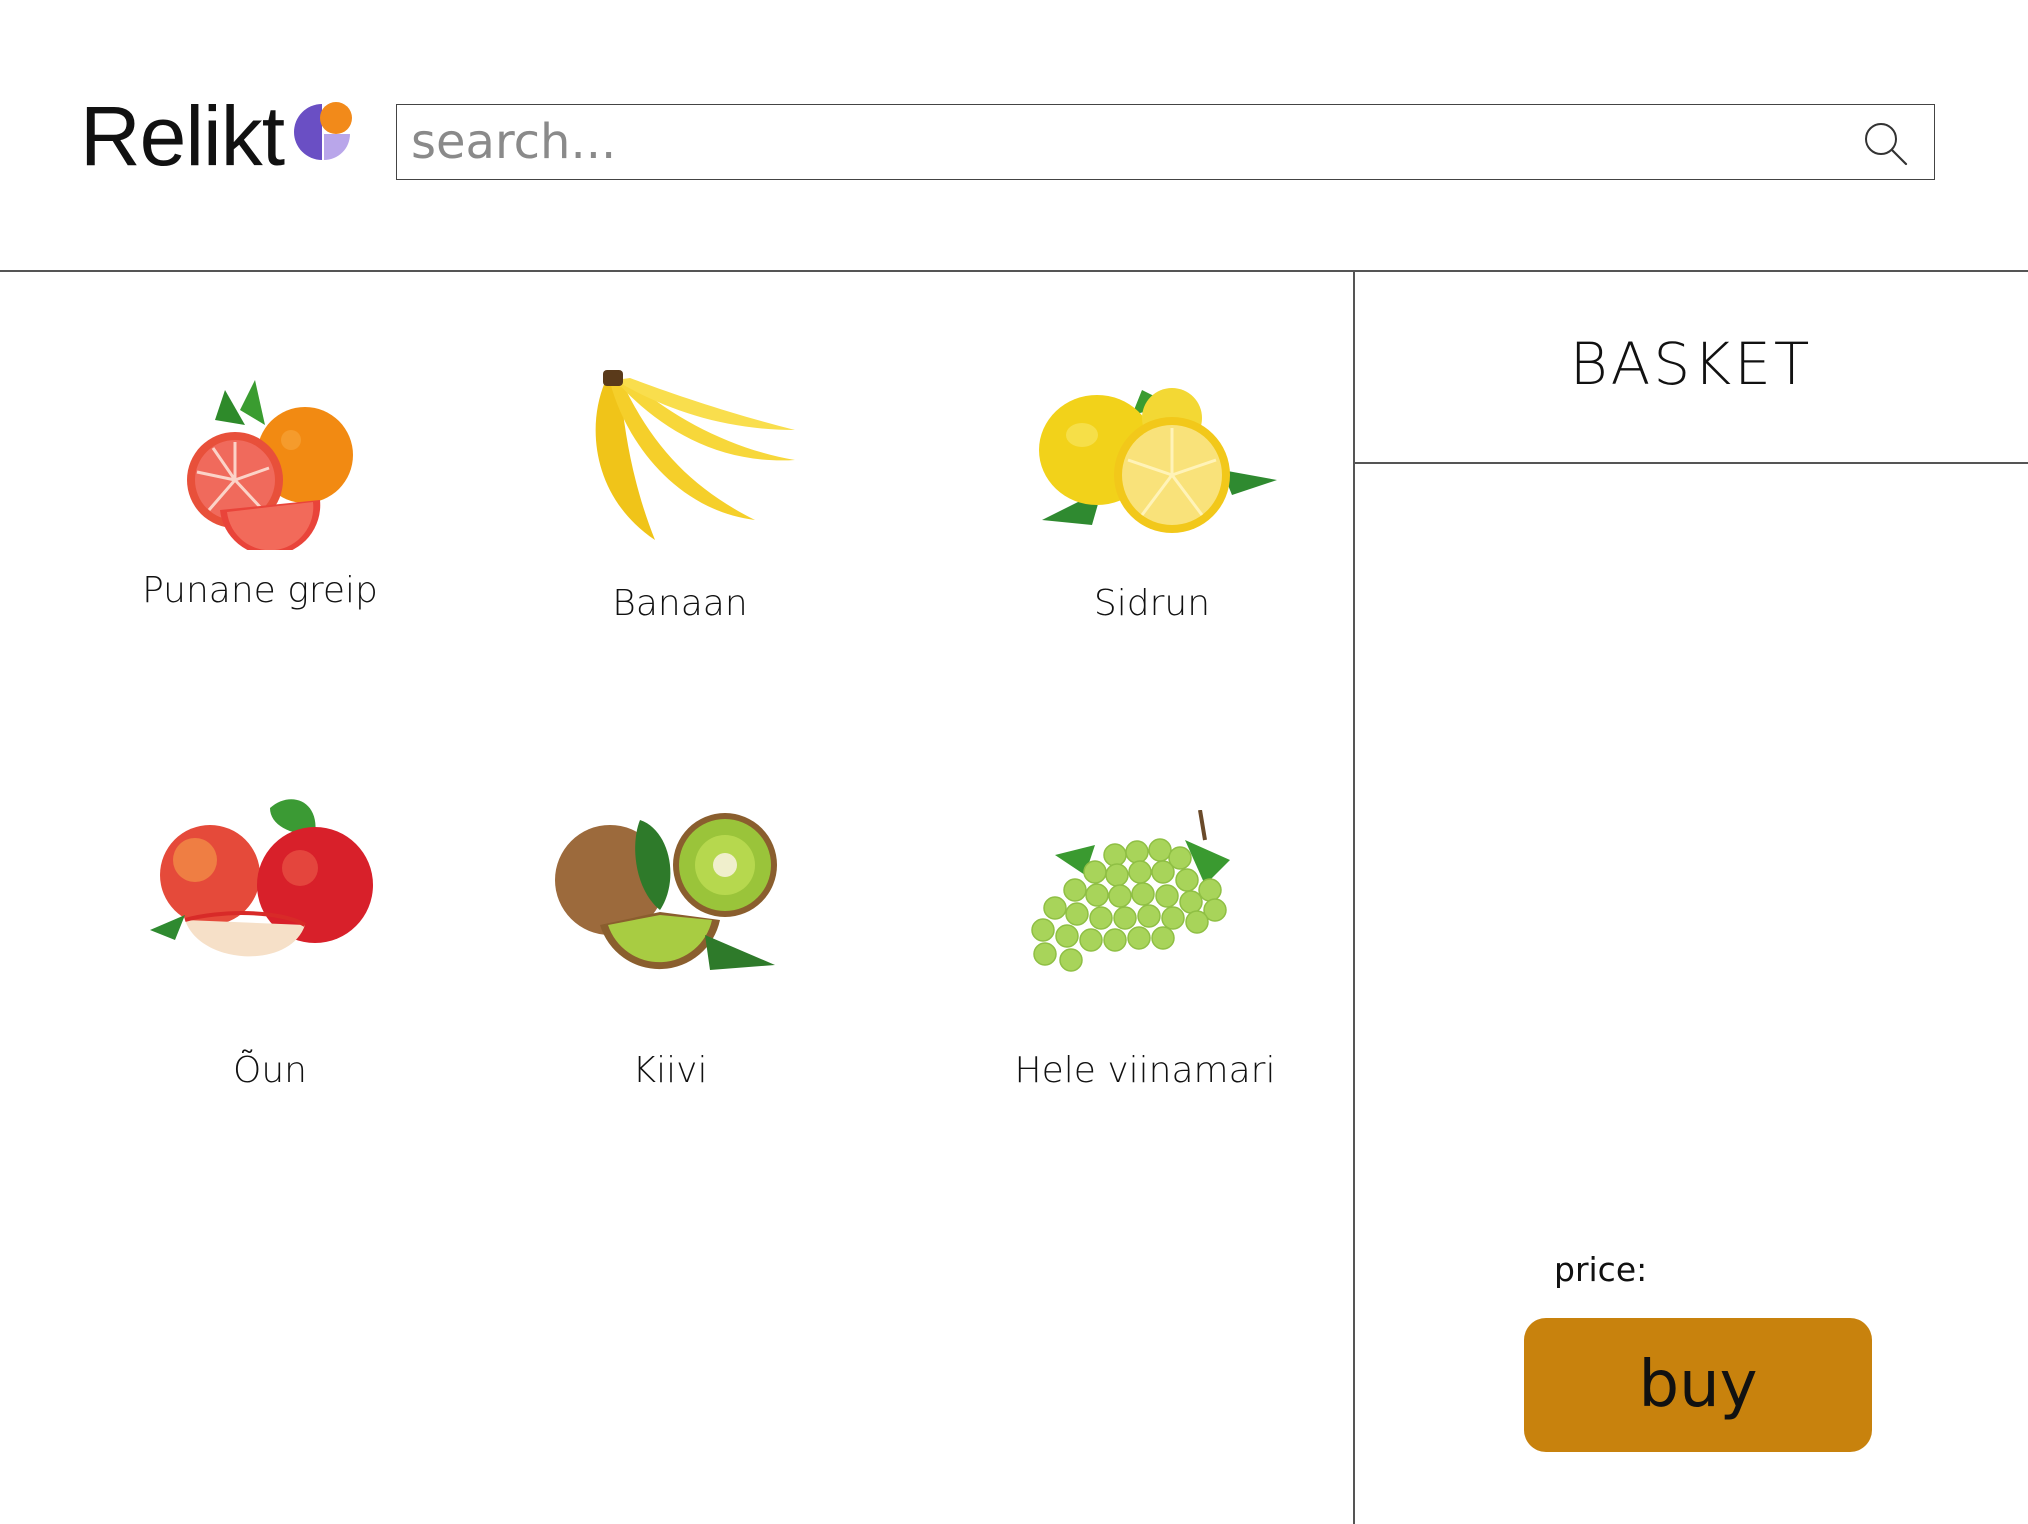  Describe the element at coordinates (1601, 1269) in the screenshot. I see `price-label: price:` at that location.